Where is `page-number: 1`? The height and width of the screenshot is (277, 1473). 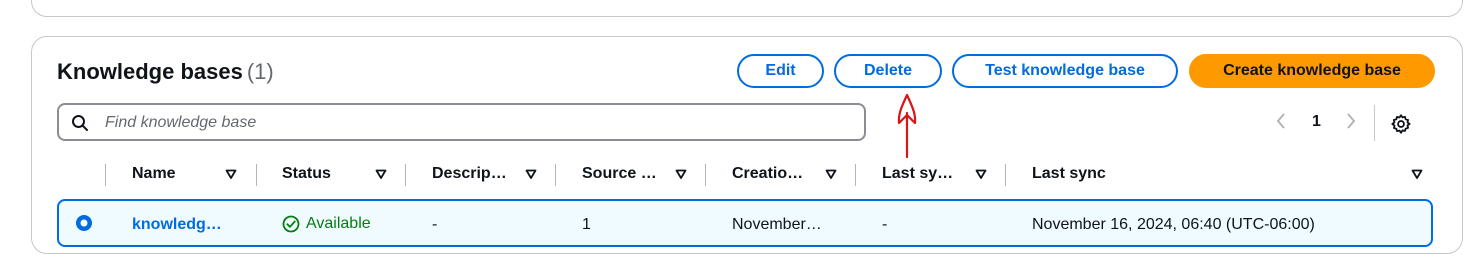 page-number: 1 is located at coordinates (1316, 122).